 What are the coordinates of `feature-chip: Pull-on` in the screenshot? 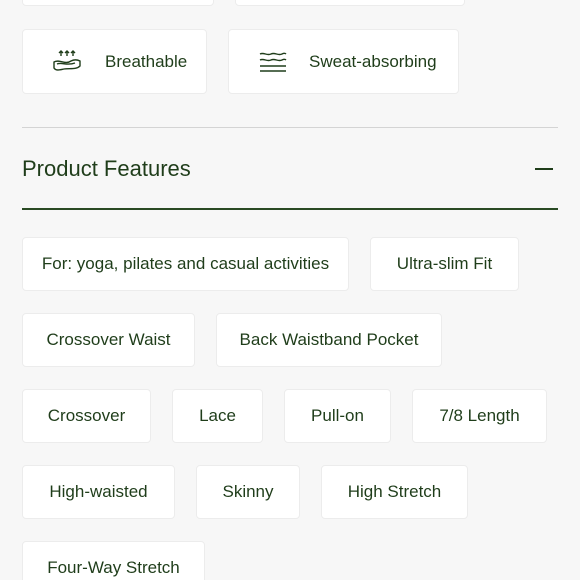 It's located at (337, 416).